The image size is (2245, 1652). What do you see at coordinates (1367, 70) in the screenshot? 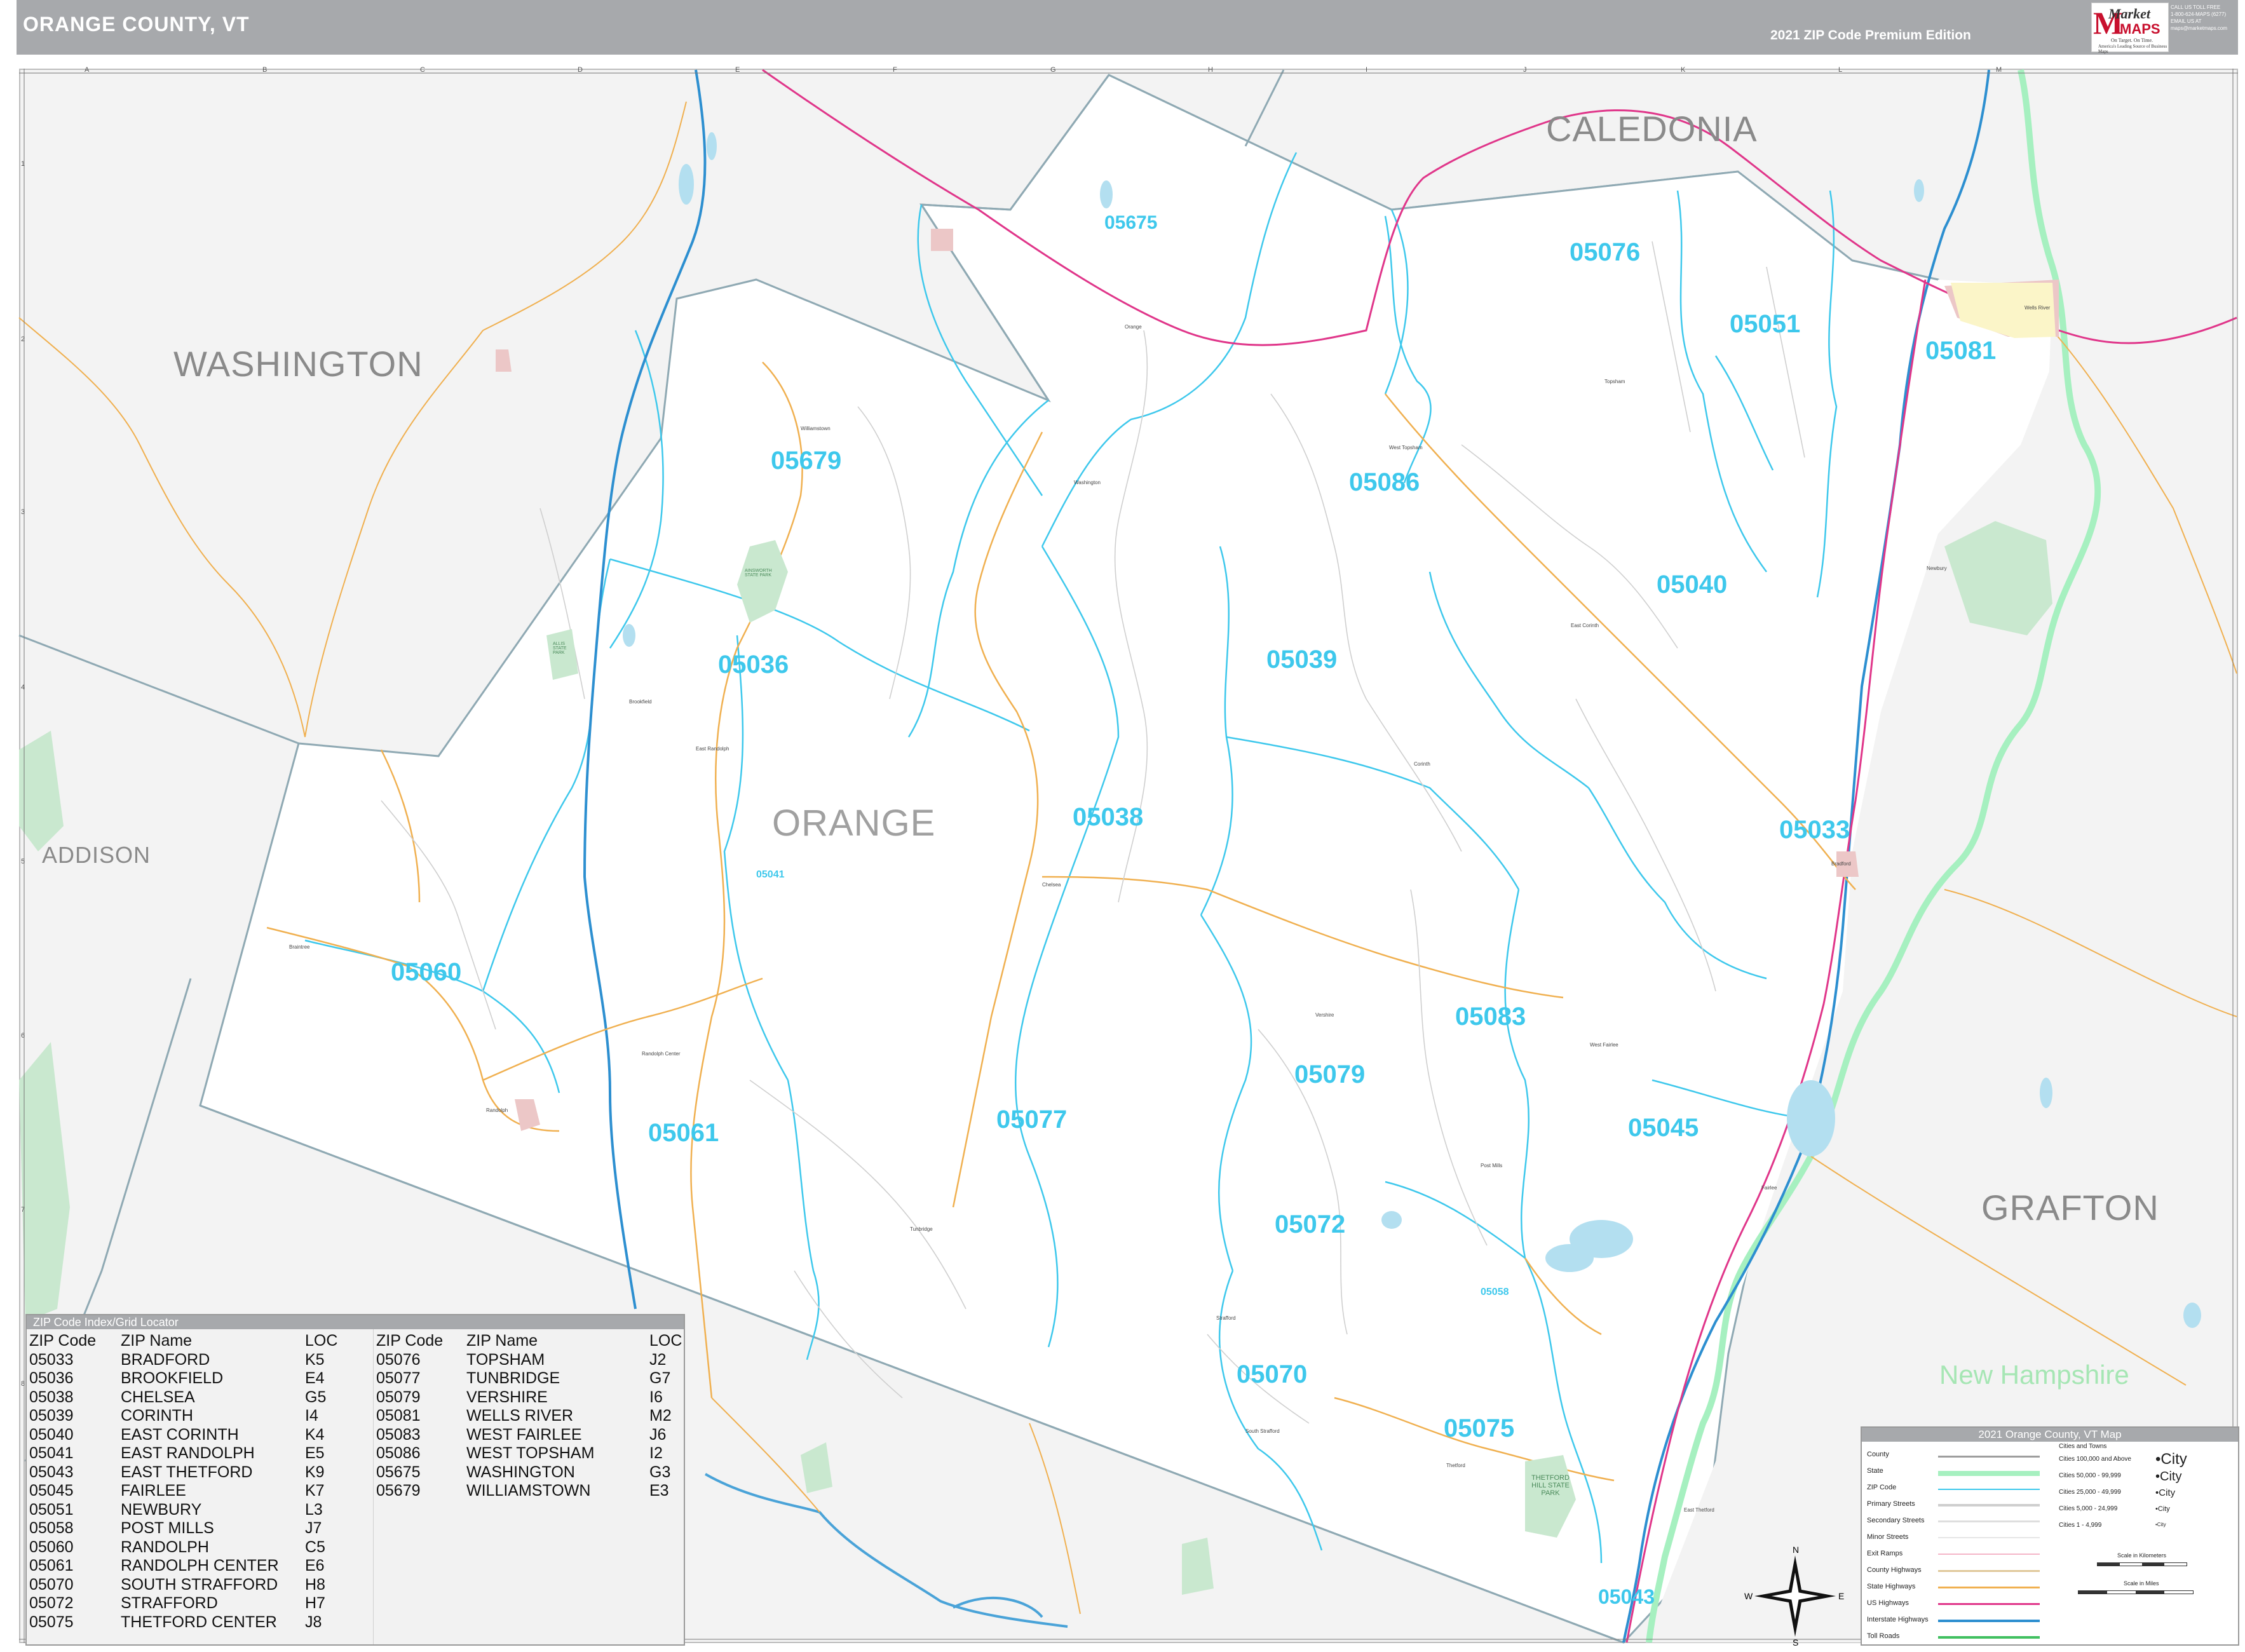
I see `grid-col-label: I` at bounding box center [1367, 70].